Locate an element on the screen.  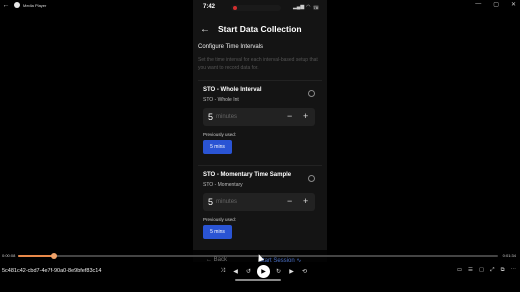
pulse-icon: ∿ is located at coordinates (299, 261).